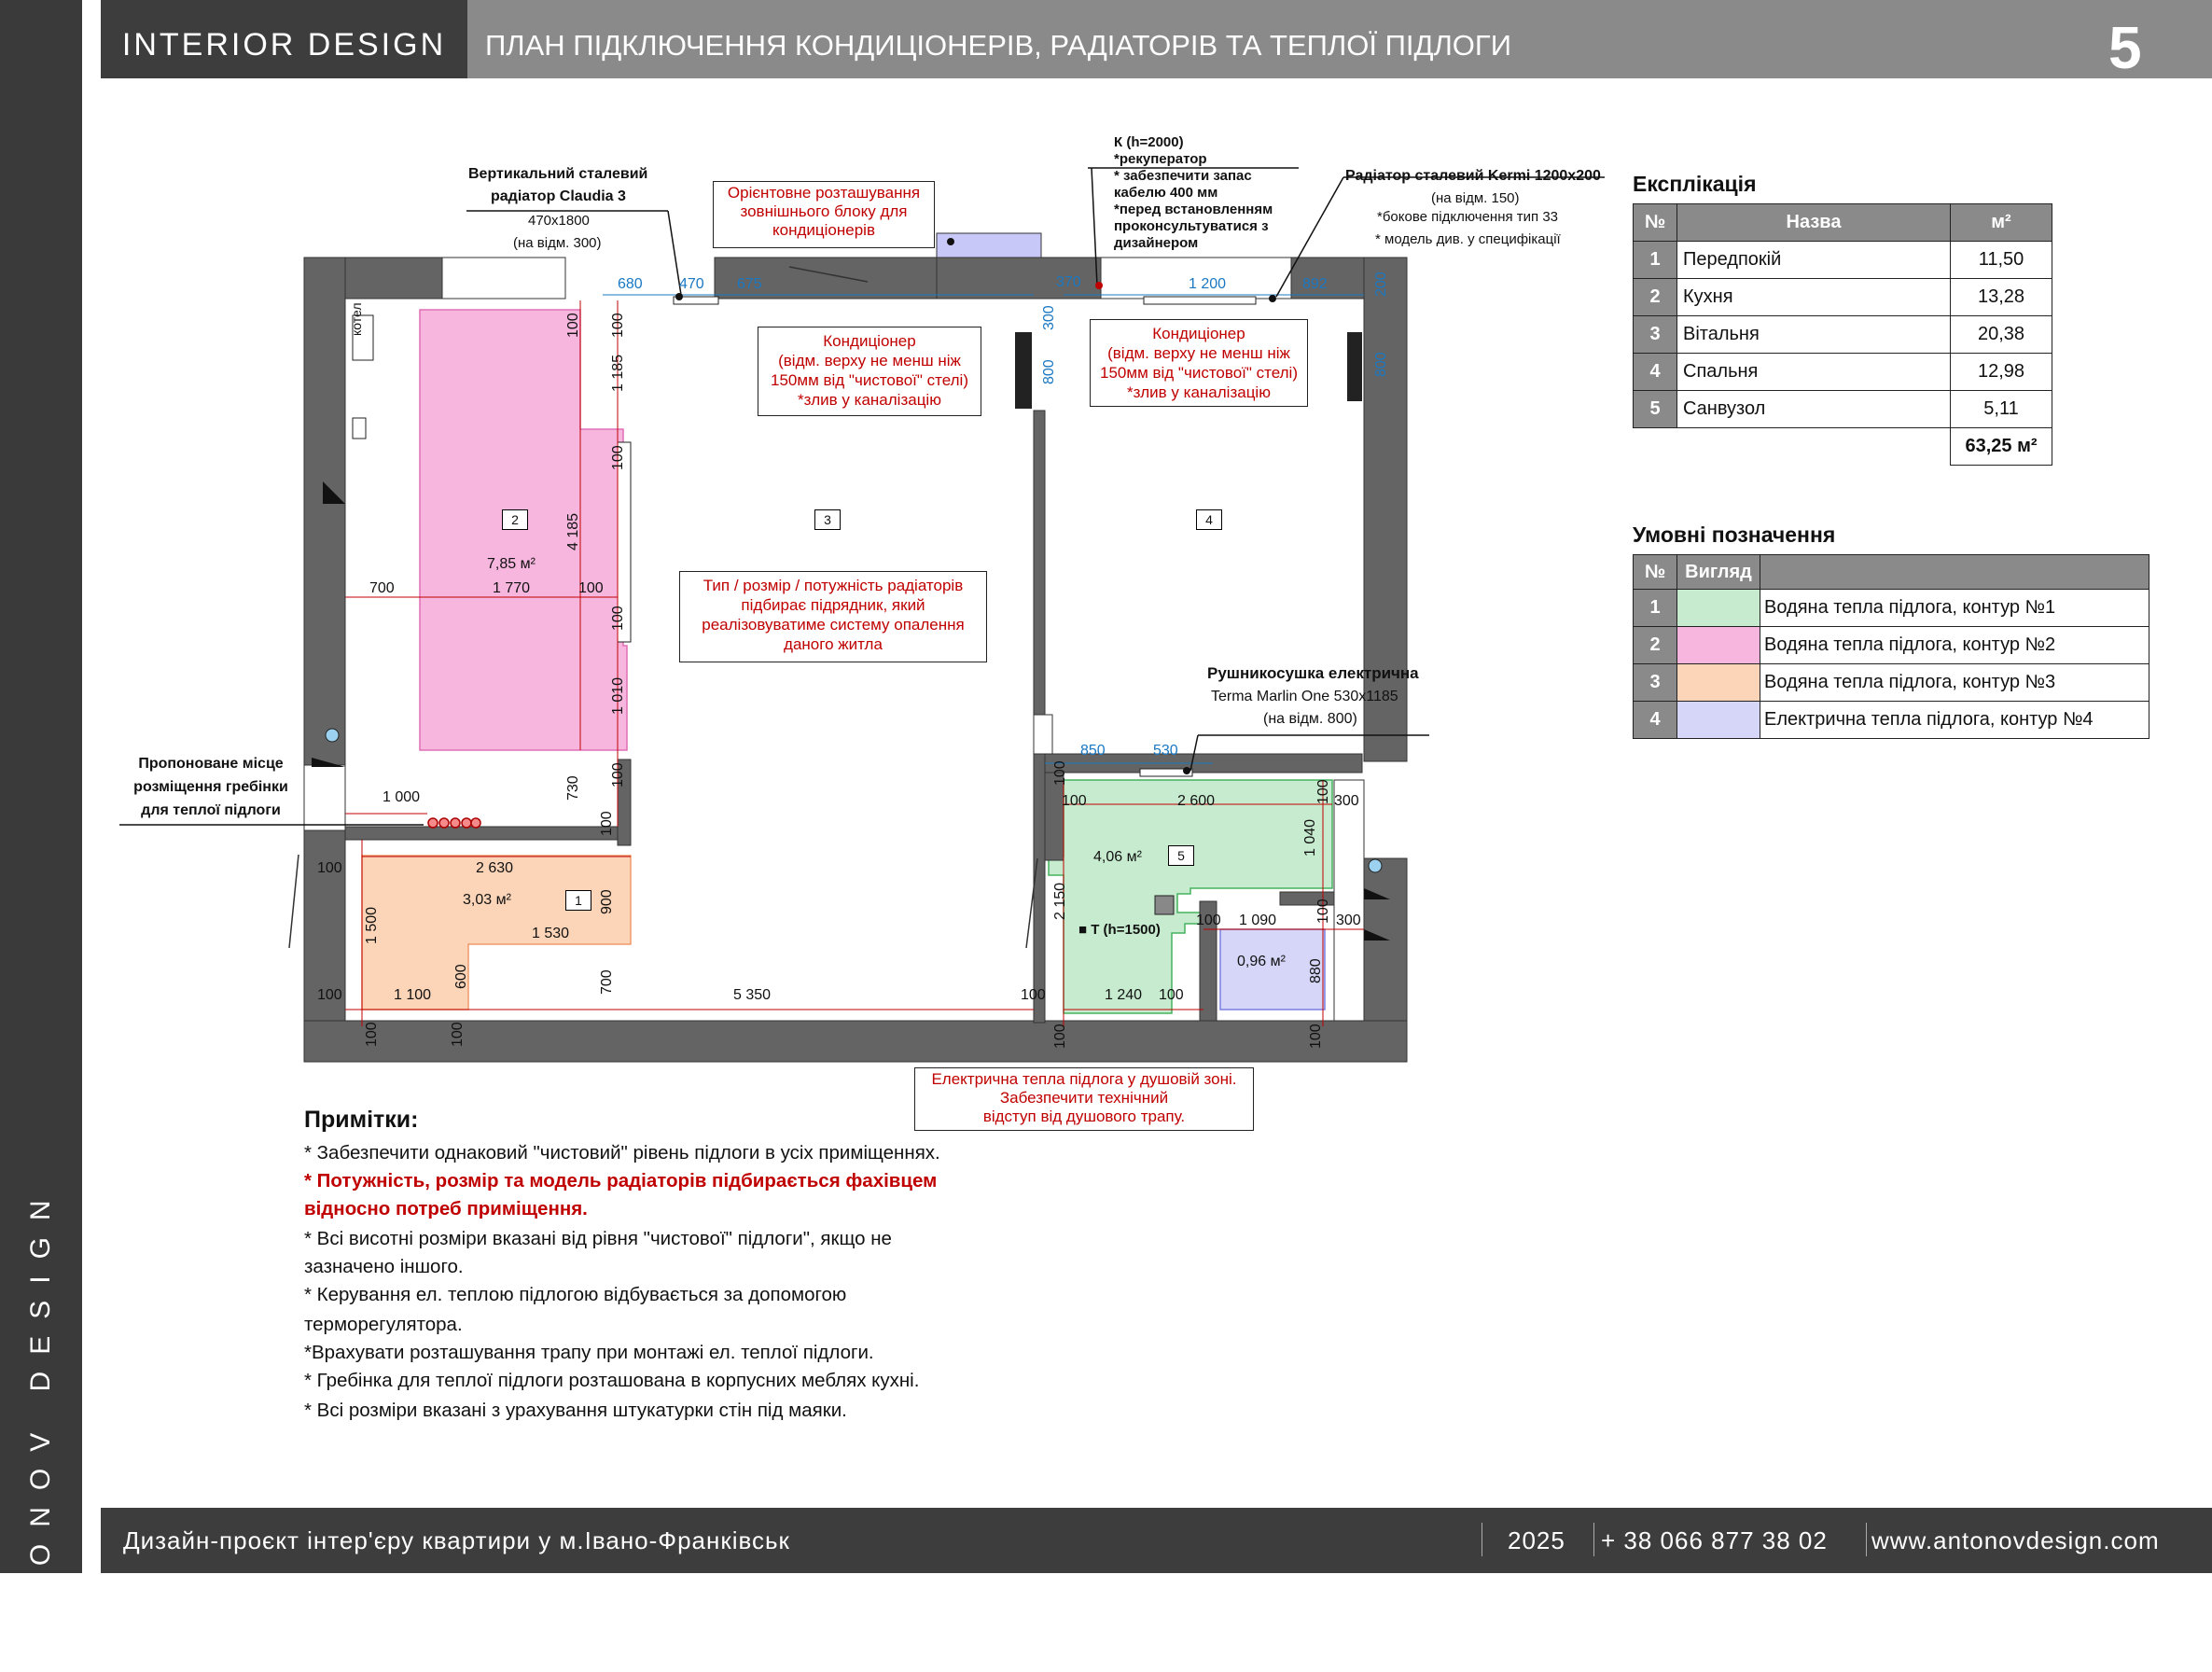 The width and height of the screenshot is (2212, 1672). Describe the element at coordinates (1200, 300) in the screenshot. I see `radiator-kermi` at that location.